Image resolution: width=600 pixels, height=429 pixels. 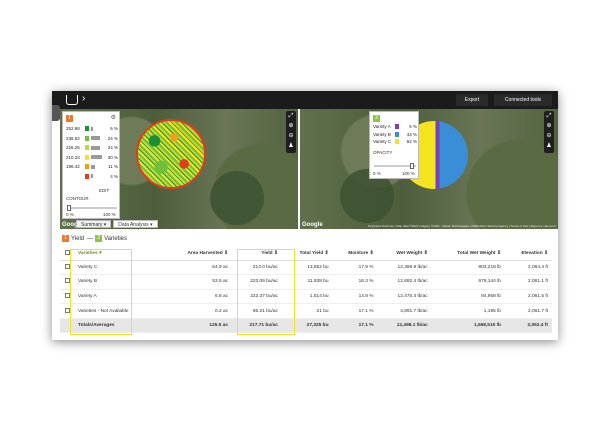 What do you see at coordinates (382, 126) in the screenshot?
I see `variety-name: Variety A` at bounding box center [382, 126].